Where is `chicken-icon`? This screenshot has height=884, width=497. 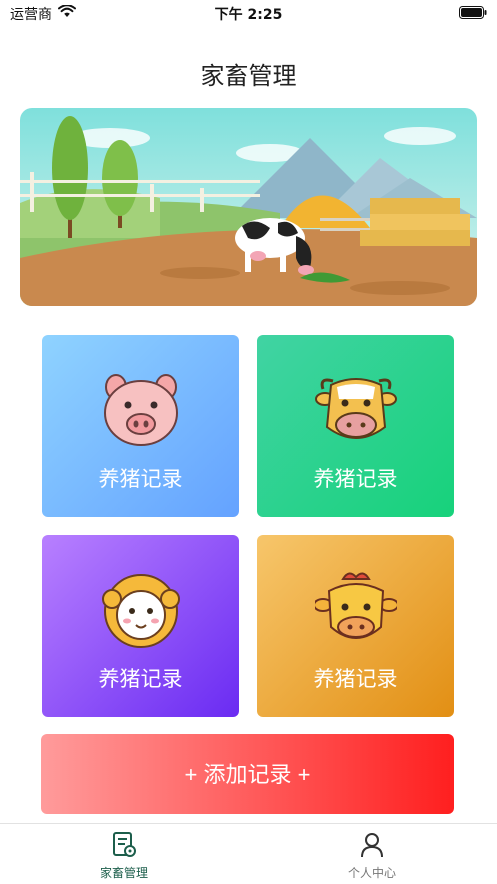
chicken-icon is located at coordinates (356, 610).